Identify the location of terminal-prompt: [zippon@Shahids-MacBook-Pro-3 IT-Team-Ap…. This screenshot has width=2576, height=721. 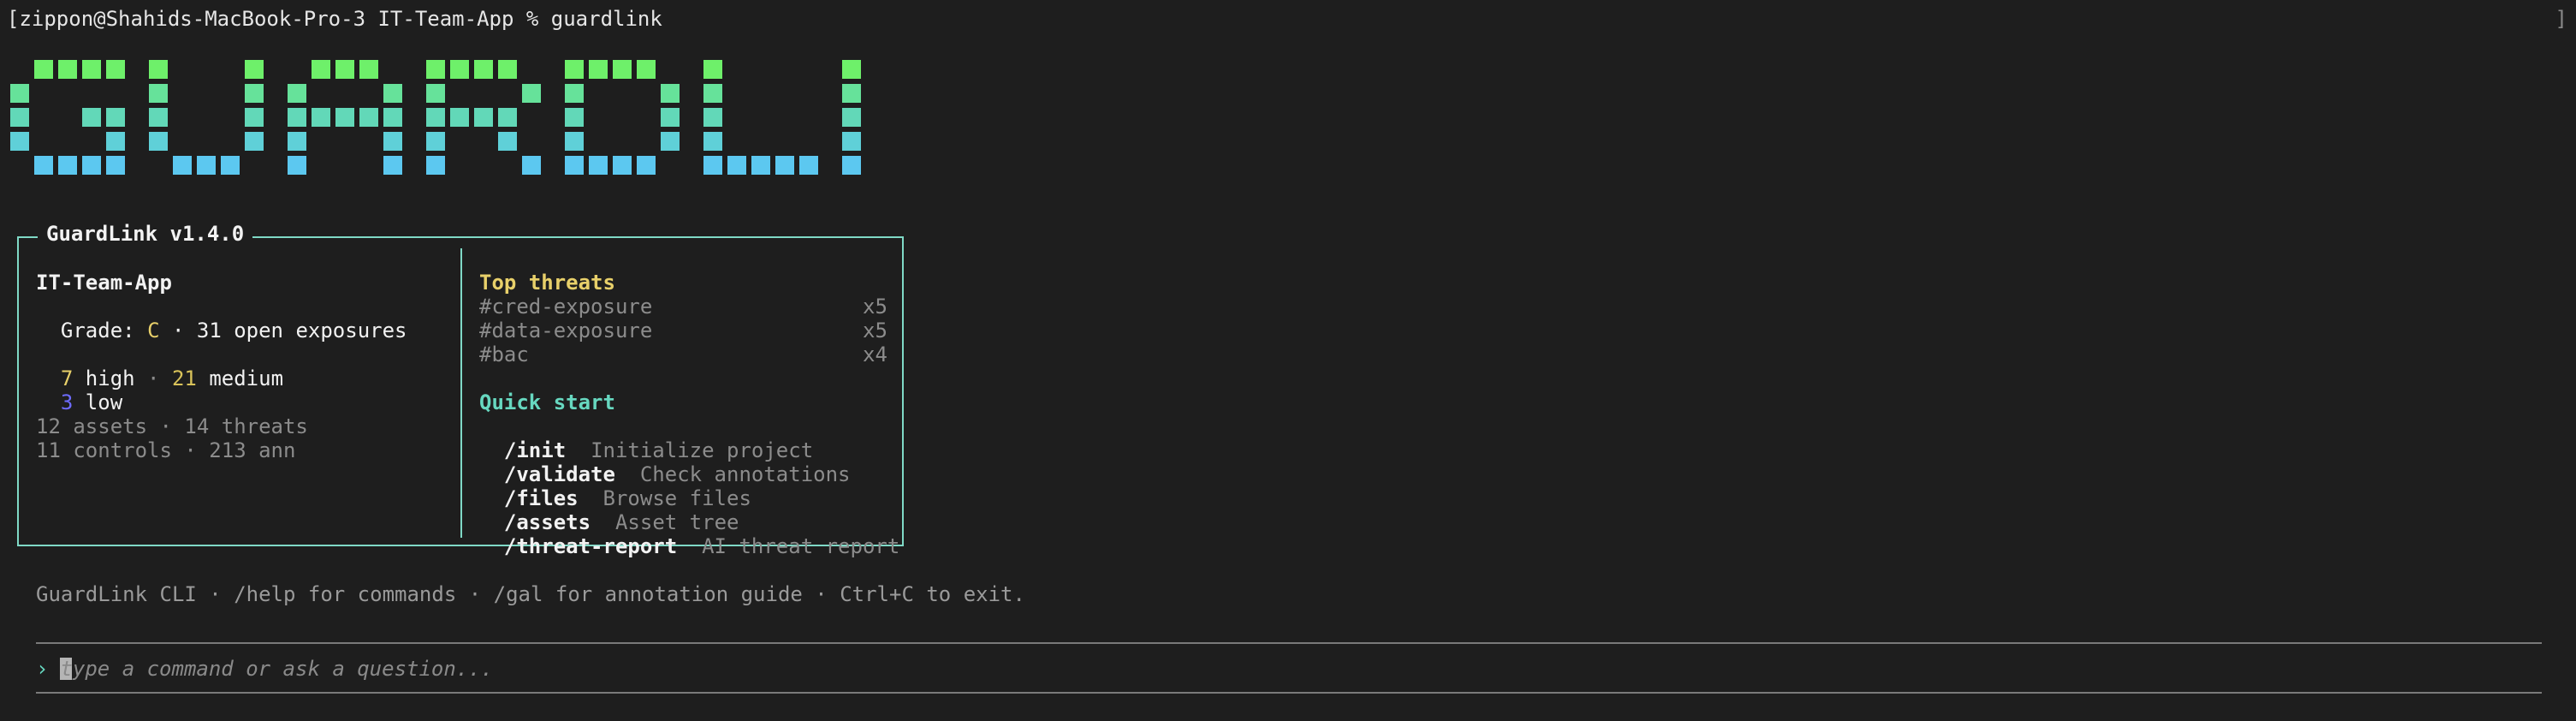
(334, 19).